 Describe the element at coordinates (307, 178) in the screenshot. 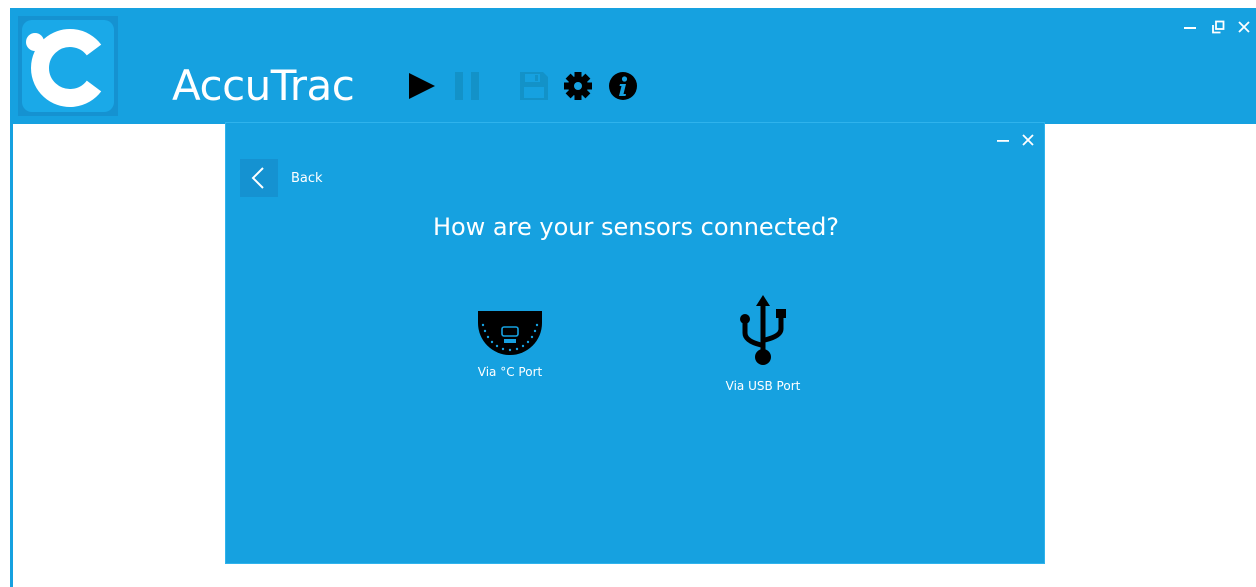

I see `back-label: Back` at that location.